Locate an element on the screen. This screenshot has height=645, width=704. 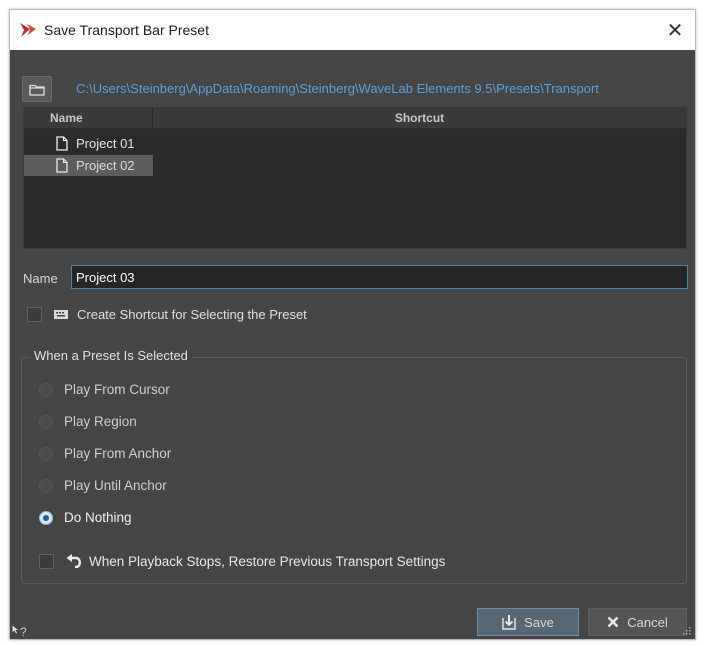
cancel-button-label: Cancel is located at coordinates (647, 622).